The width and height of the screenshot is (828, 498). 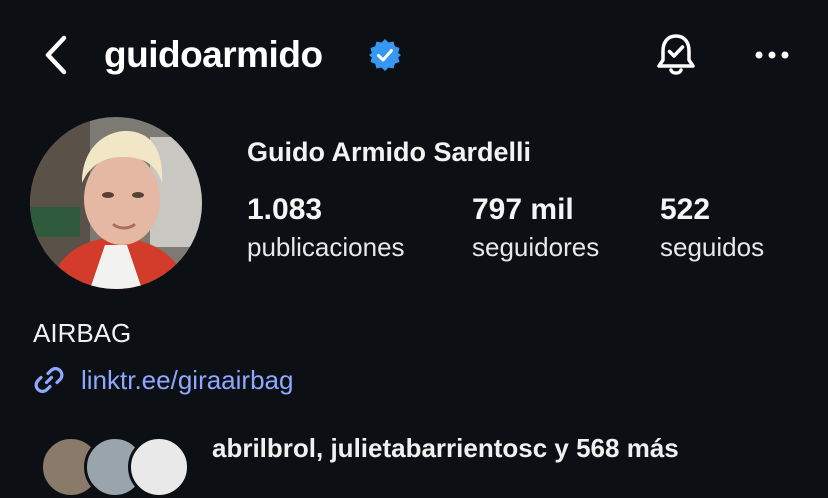 I want to click on stat-followers: 797 mil seguidores, so click(x=535, y=227).